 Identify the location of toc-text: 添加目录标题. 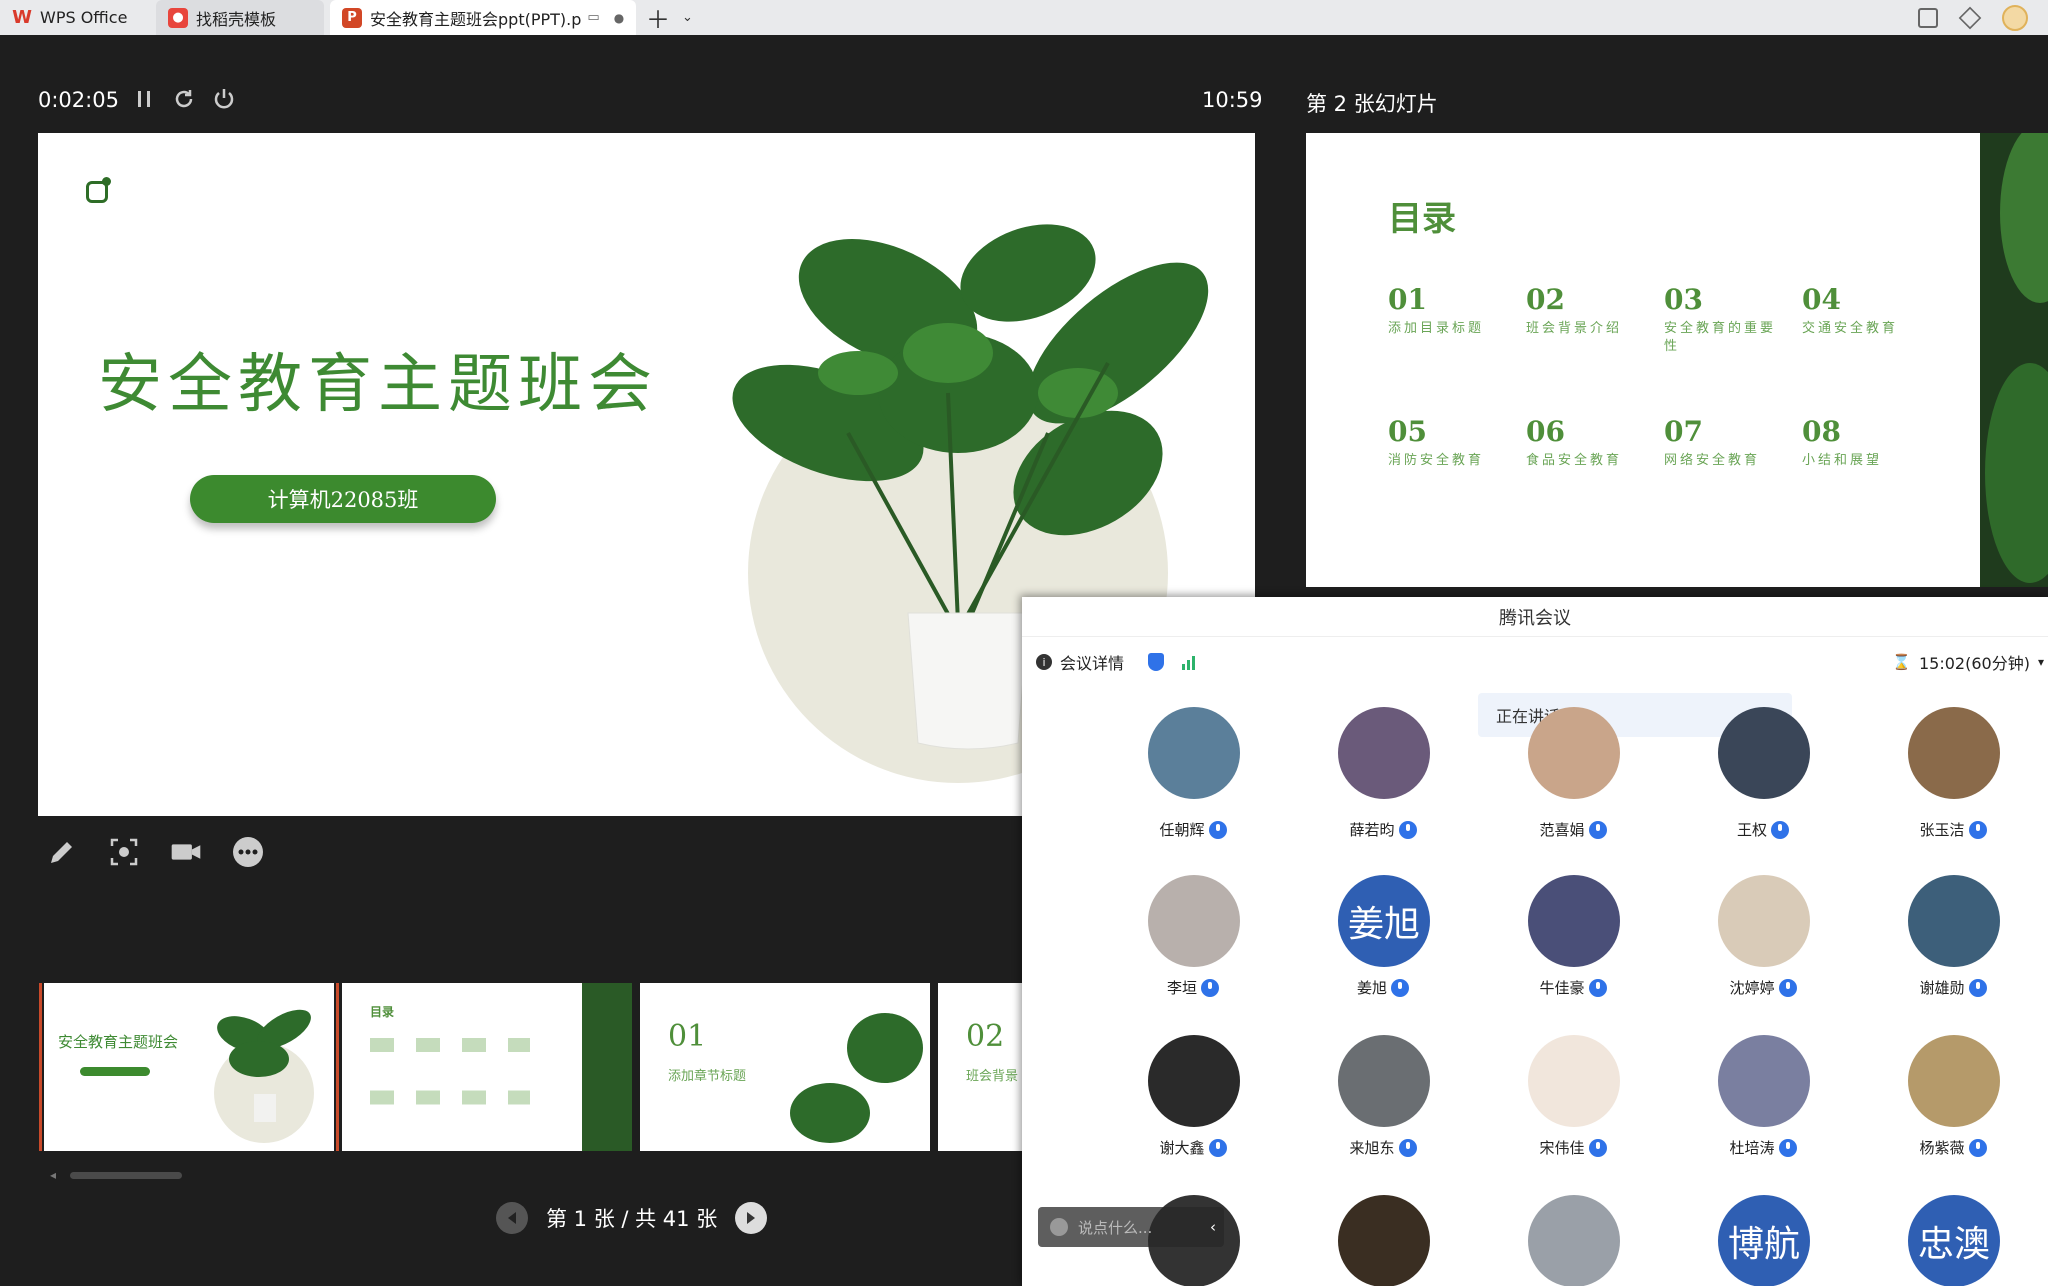
(1436, 328).